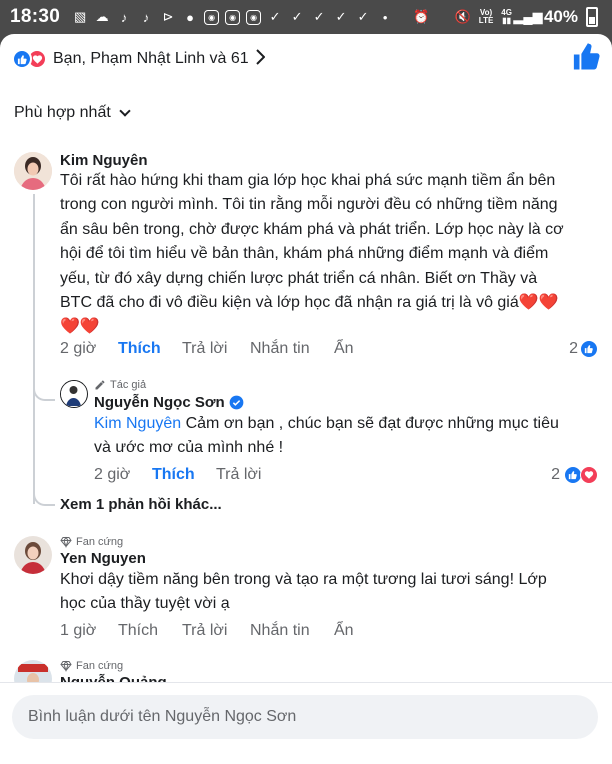 This screenshot has width=612, height=764. What do you see at coordinates (102, 16) in the screenshot?
I see `cloud-icon: ☁` at bounding box center [102, 16].